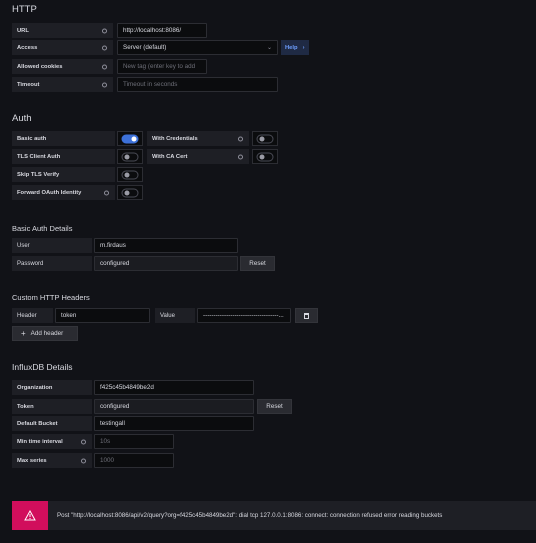  What do you see at coordinates (174, 423) in the screenshot?
I see `bucket-input: testingall` at bounding box center [174, 423].